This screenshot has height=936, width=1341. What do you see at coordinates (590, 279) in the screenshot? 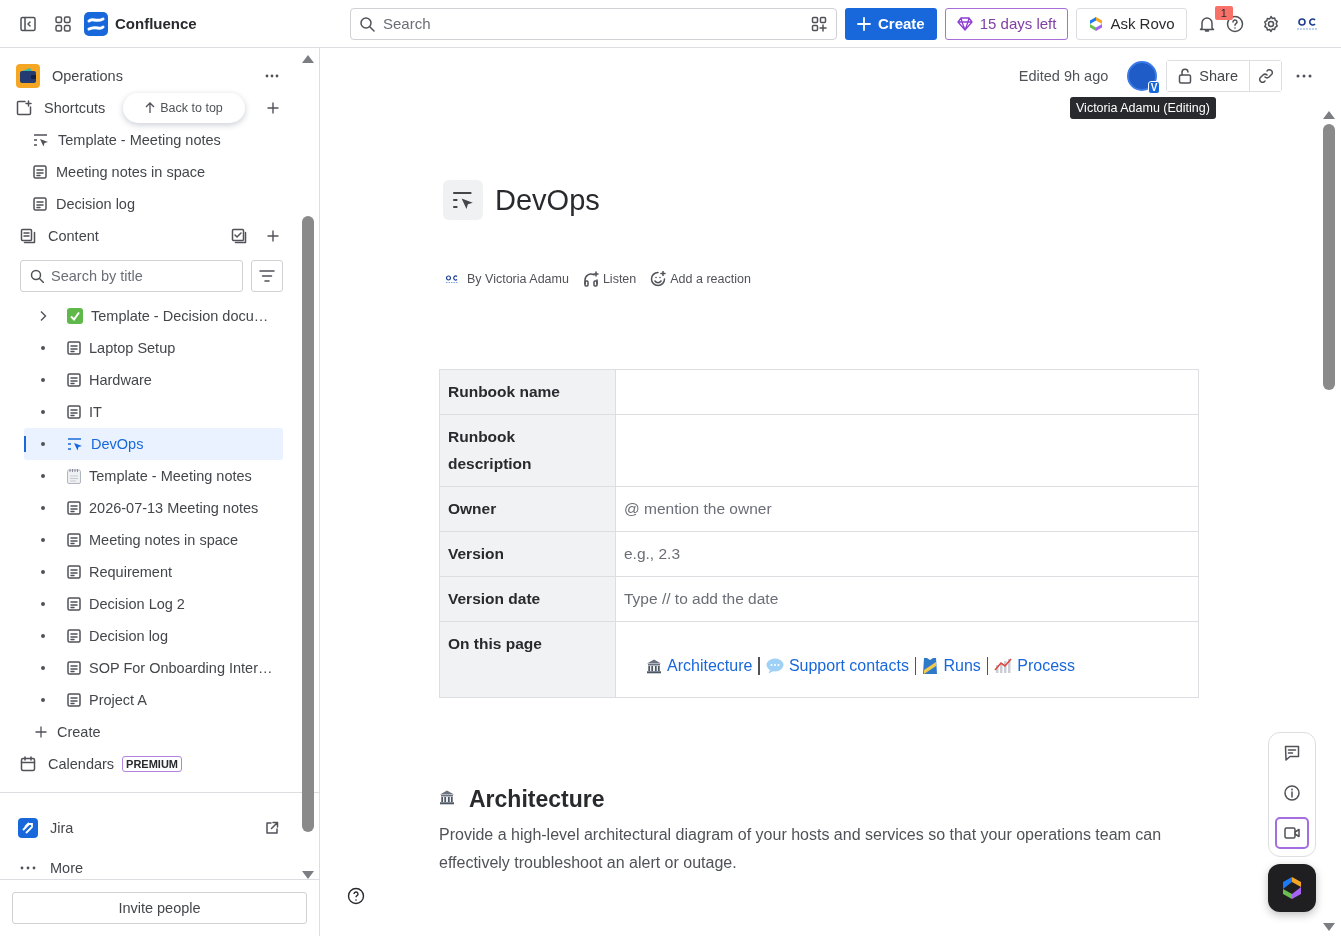
I see `headphones-icon` at bounding box center [590, 279].